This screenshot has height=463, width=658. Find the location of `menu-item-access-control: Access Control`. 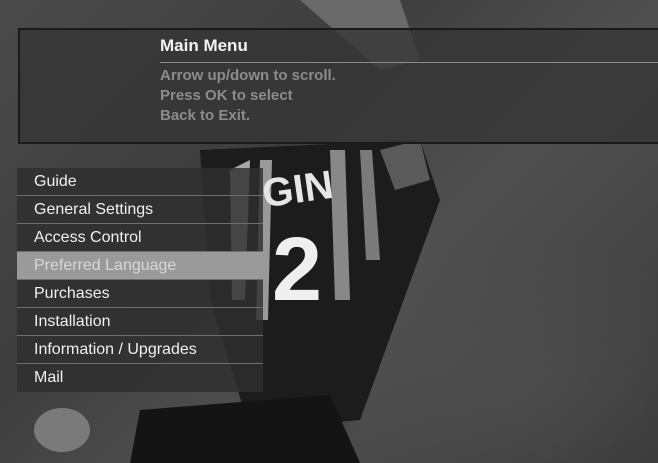

menu-item-access-control: Access Control is located at coordinates (140, 238).